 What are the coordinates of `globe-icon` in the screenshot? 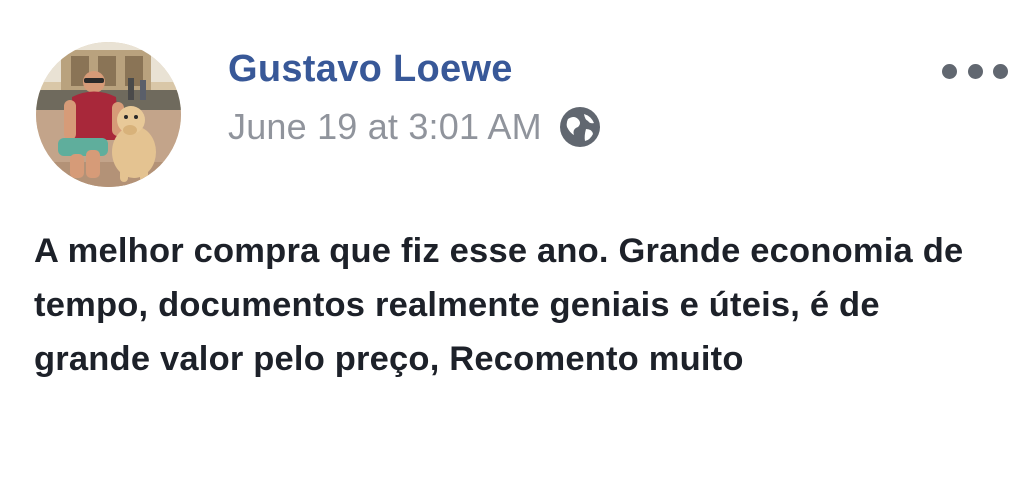 It's located at (580, 127).